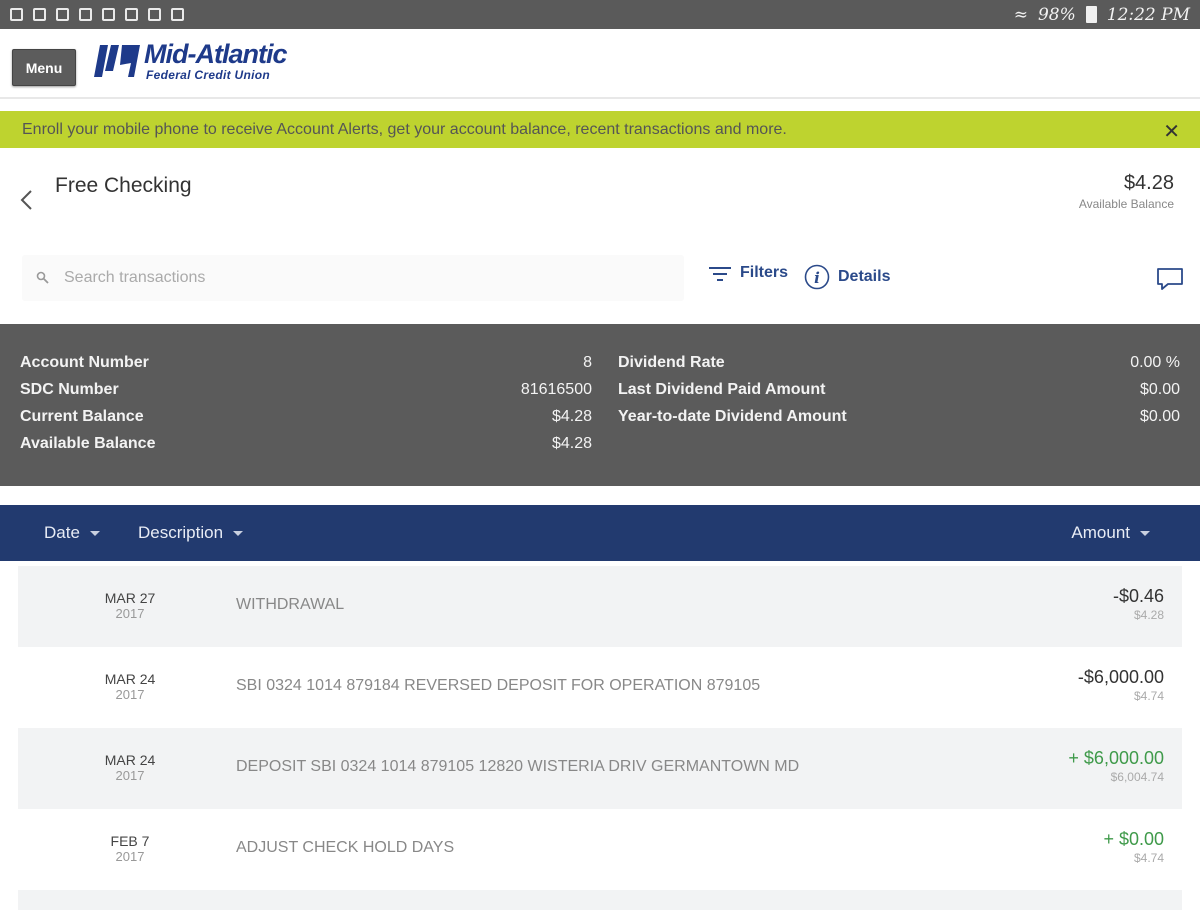  Describe the element at coordinates (344, 278) in the screenshot. I see `search-input` at that location.